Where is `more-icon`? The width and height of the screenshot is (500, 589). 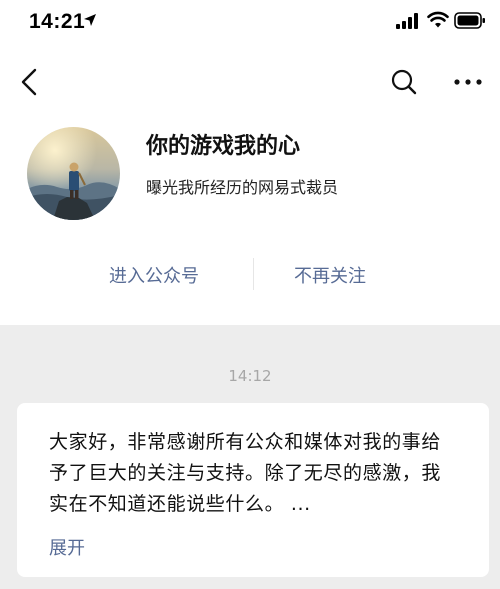 more-icon is located at coordinates (468, 82).